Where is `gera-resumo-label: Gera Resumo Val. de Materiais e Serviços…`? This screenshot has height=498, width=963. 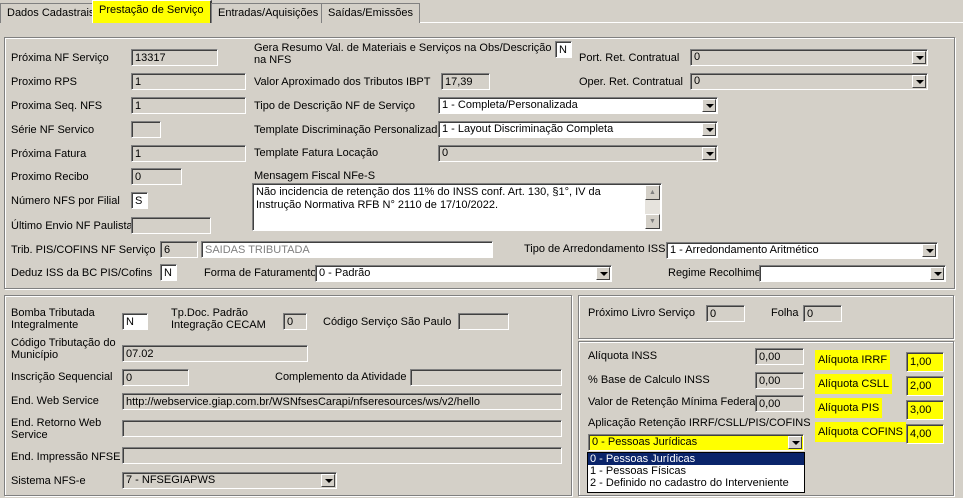
gera-resumo-label: Gera Resumo Val. de Materiais e Serviços… is located at coordinates (403, 54).